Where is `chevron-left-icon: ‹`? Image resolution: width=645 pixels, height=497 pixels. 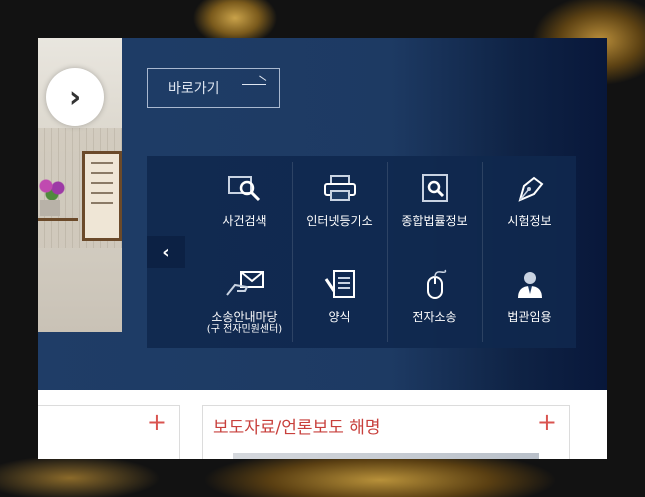 chevron-left-icon: ‹ is located at coordinates (166, 252).